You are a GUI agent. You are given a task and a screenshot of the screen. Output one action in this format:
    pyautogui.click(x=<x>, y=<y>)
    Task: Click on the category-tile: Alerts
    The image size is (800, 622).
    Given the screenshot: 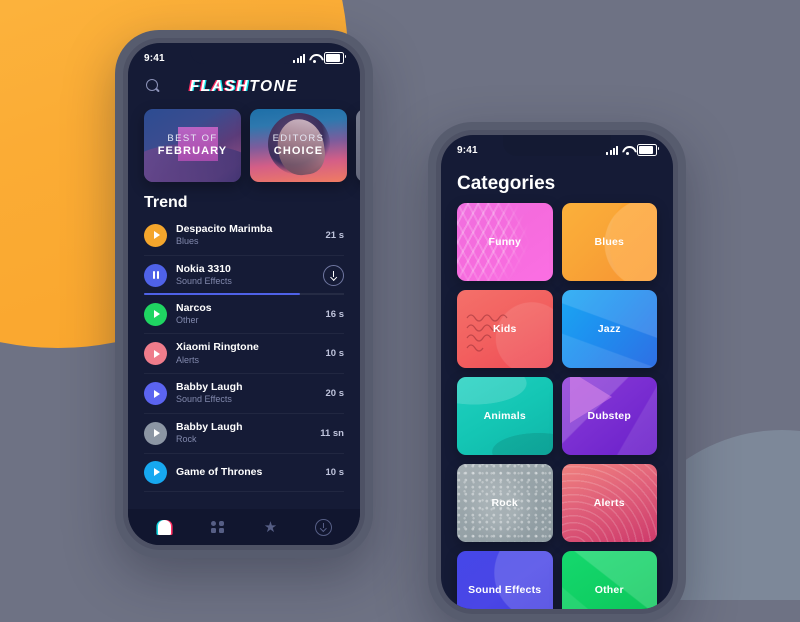 What is the action you would take?
    pyautogui.click(x=609, y=503)
    